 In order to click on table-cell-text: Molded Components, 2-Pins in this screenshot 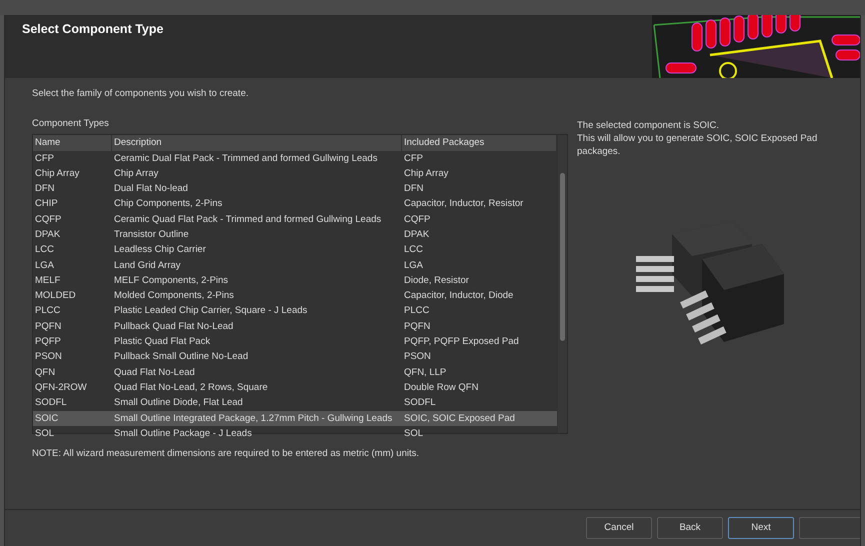, I will do `click(174, 296)`.